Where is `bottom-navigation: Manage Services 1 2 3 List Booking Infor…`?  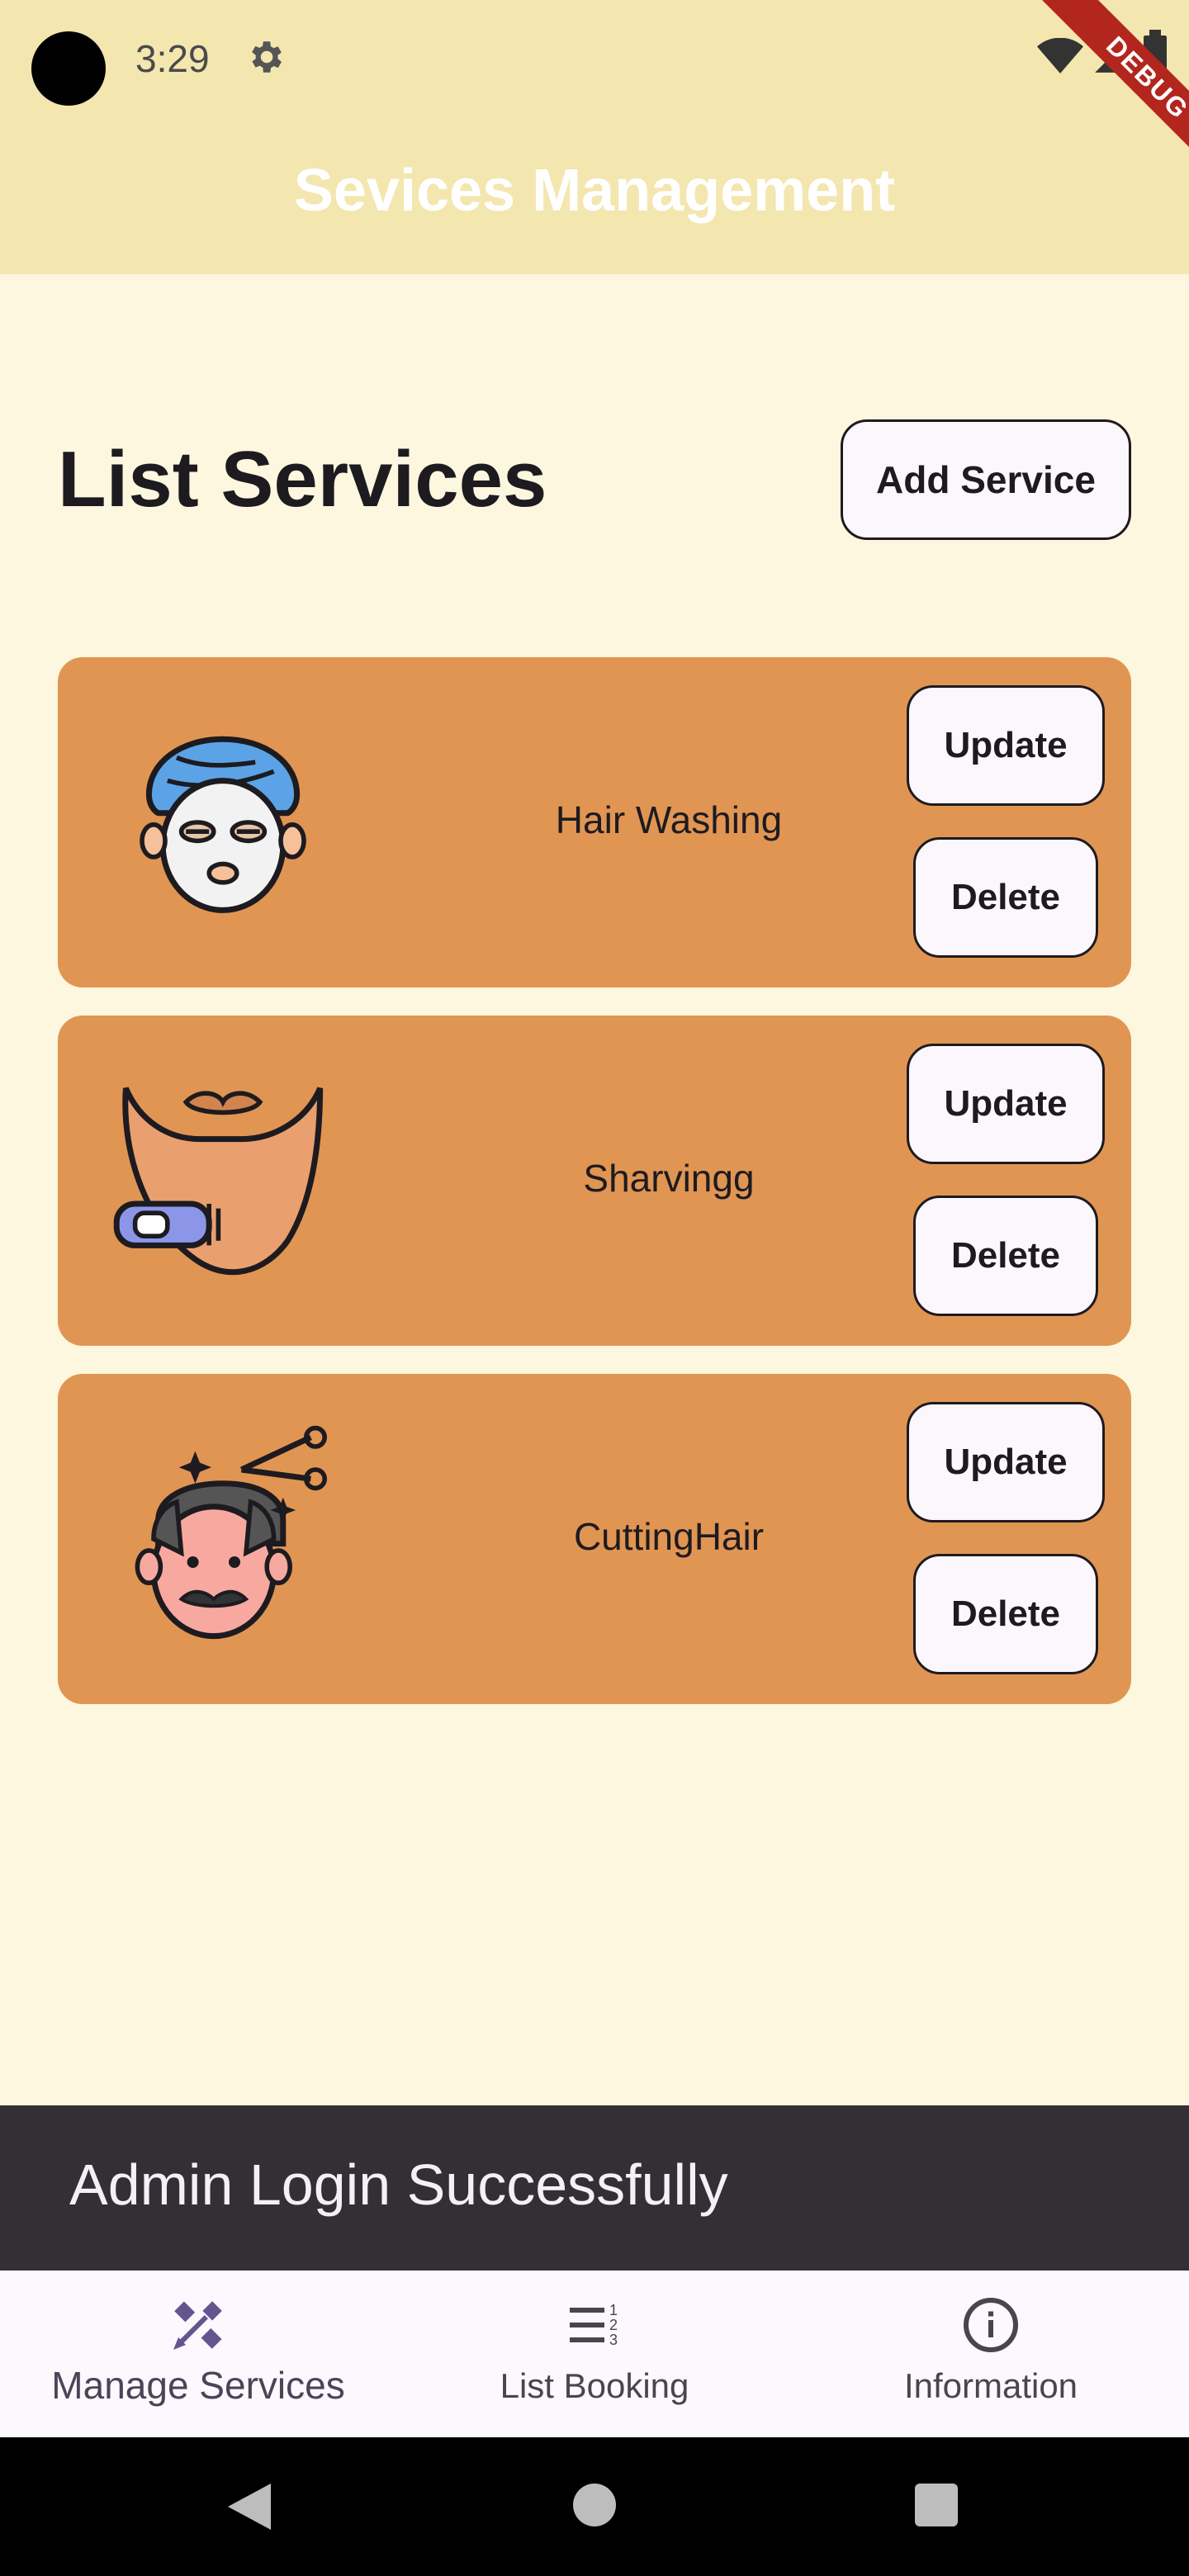
bottom-navigation: Manage Services 1 2 3 List Booking Infor… is located at coordinates (594, 2354).